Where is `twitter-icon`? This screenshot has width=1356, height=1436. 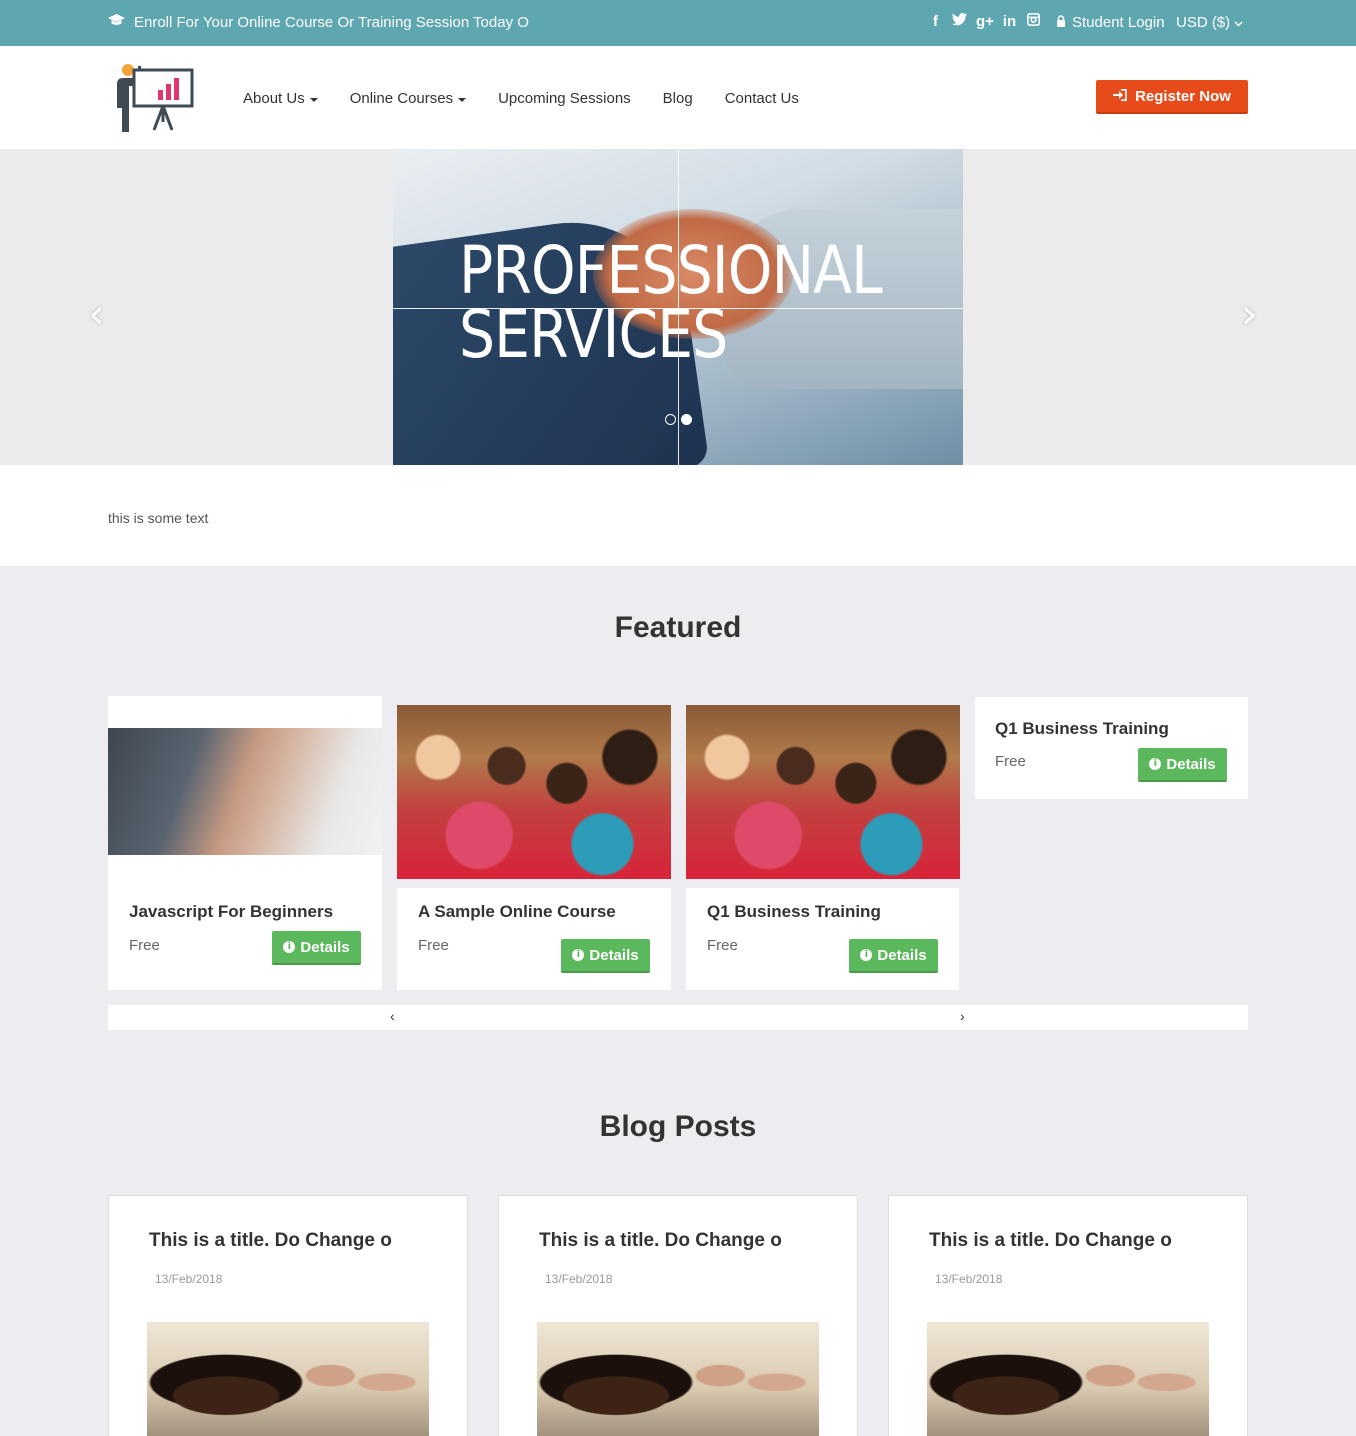
twitter-icon is located at coordinates (959, 21).